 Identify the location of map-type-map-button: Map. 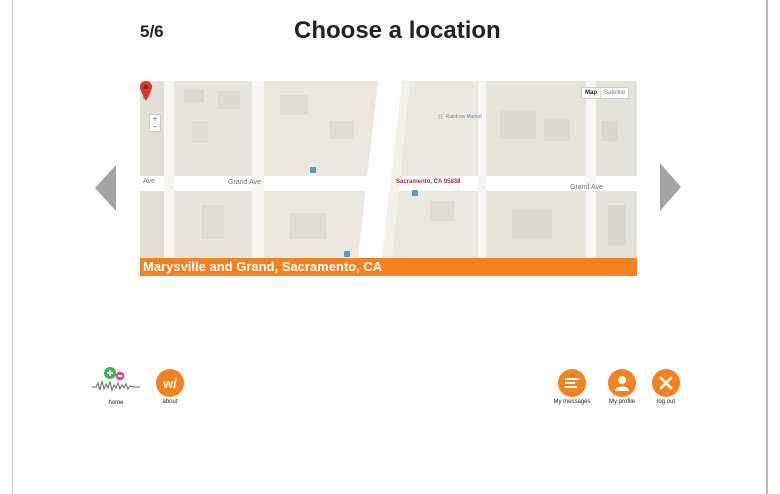
(591, 93).